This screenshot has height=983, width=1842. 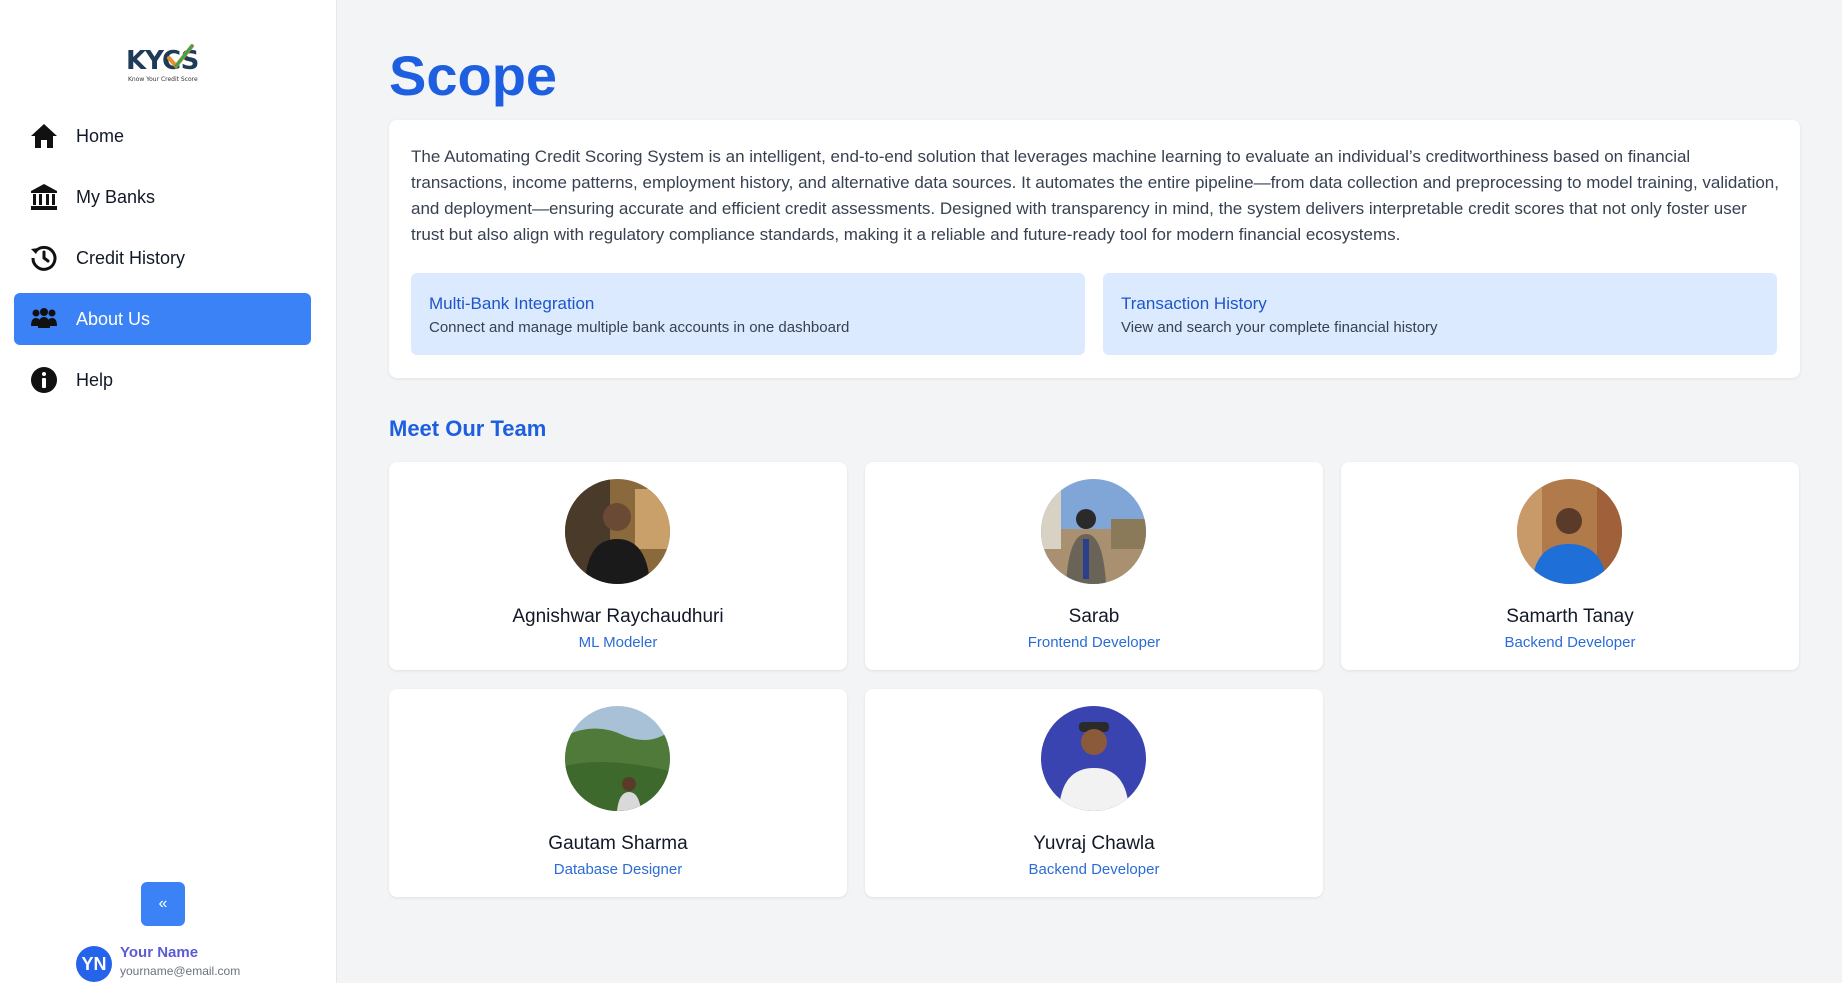 What do you see at coordinates (512, 303) in the screenshot?
I see `feature-title: Multi-Bank Integration` at bounding box center [512, 303].